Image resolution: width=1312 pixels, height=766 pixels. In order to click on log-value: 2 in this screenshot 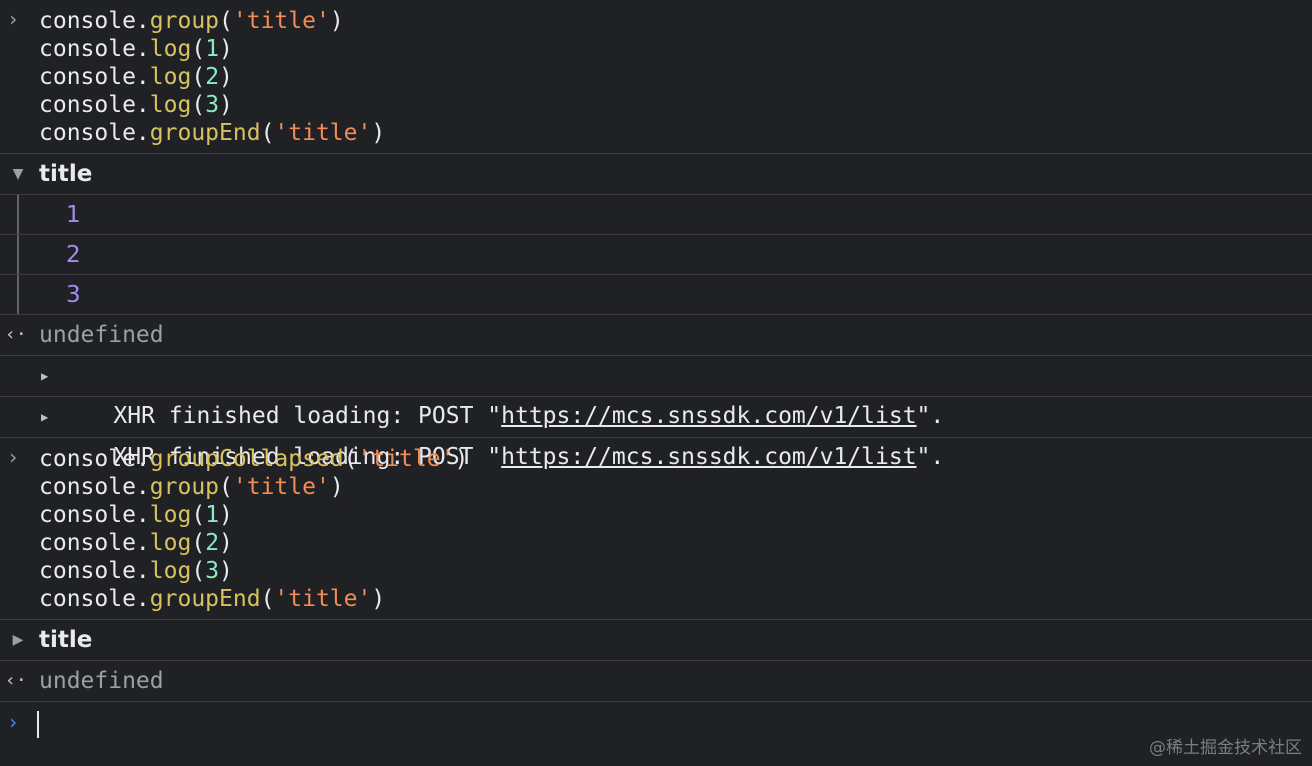, I will do `click(73, 255)`.